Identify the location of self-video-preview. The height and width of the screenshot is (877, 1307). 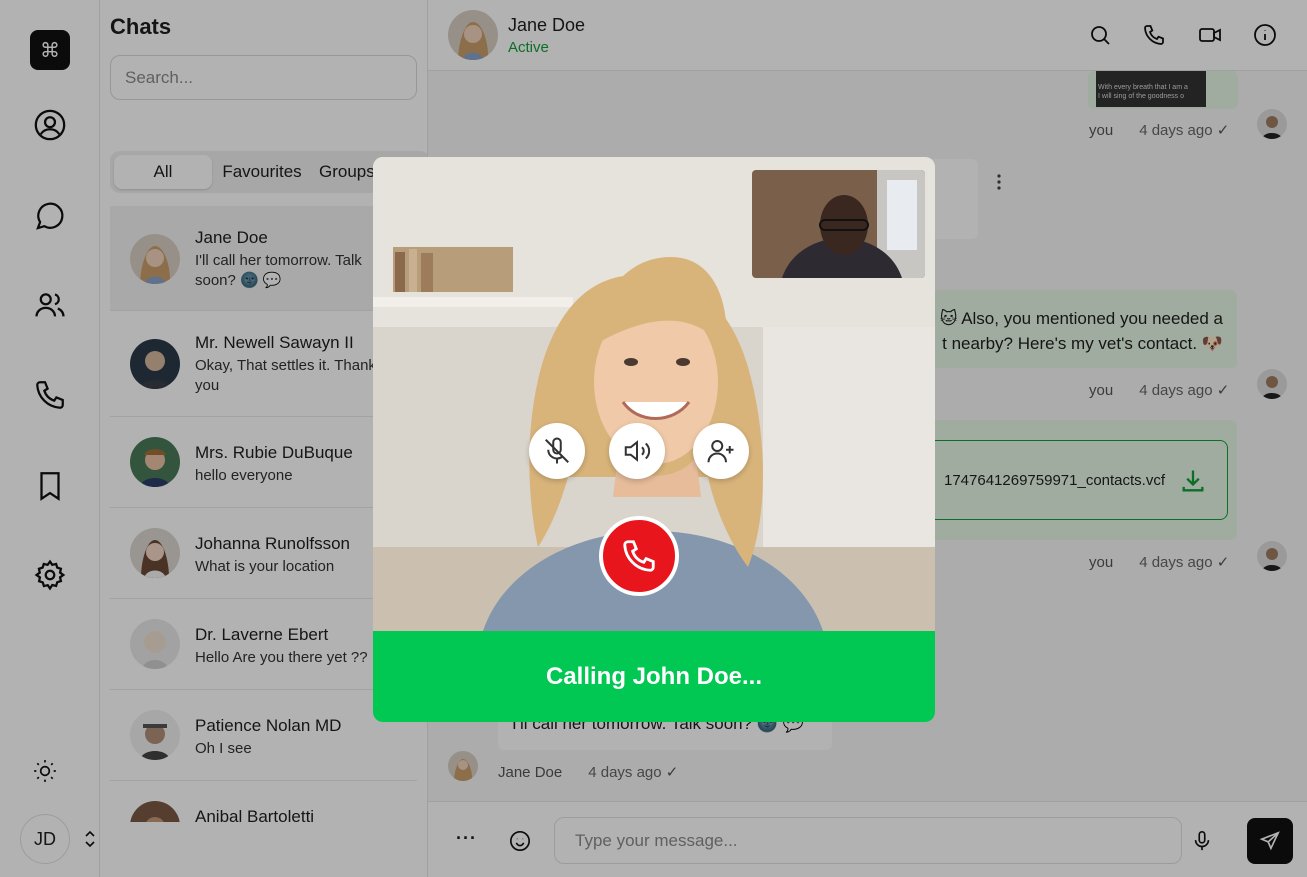
(838, 224).